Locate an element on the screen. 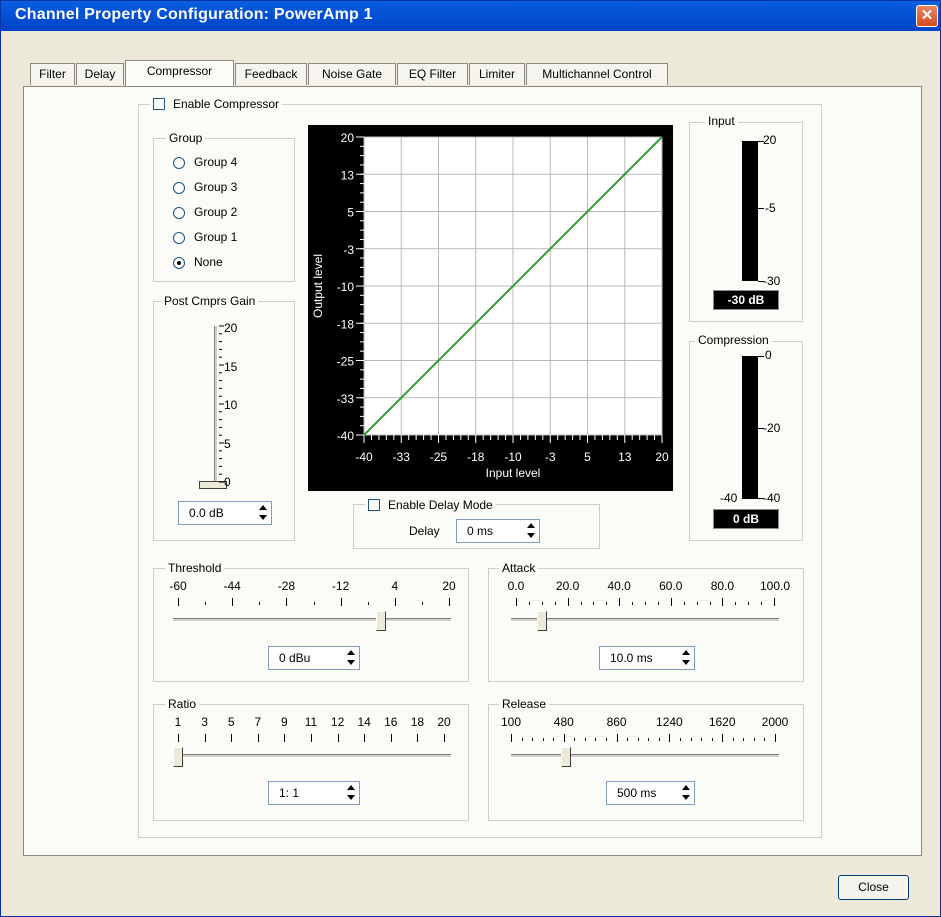 This screenshot has height=917, width=941. ratio-spin-arrows is located at coordinates (350, 793).